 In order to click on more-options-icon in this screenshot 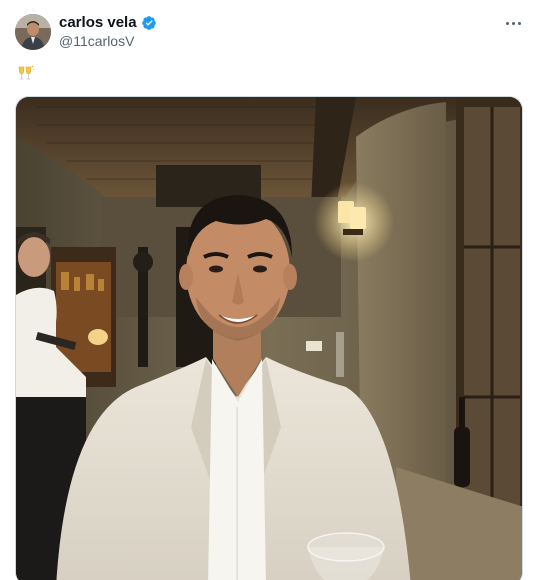, I will do `click(513, 23)`.